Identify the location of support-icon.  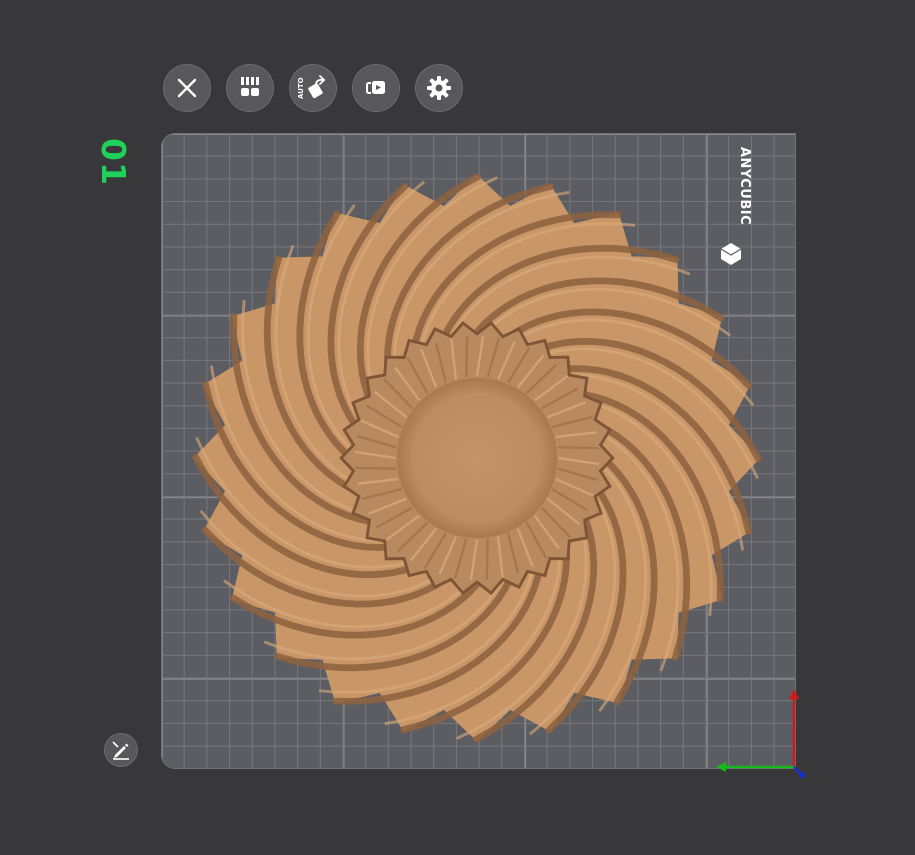
(375, 87).